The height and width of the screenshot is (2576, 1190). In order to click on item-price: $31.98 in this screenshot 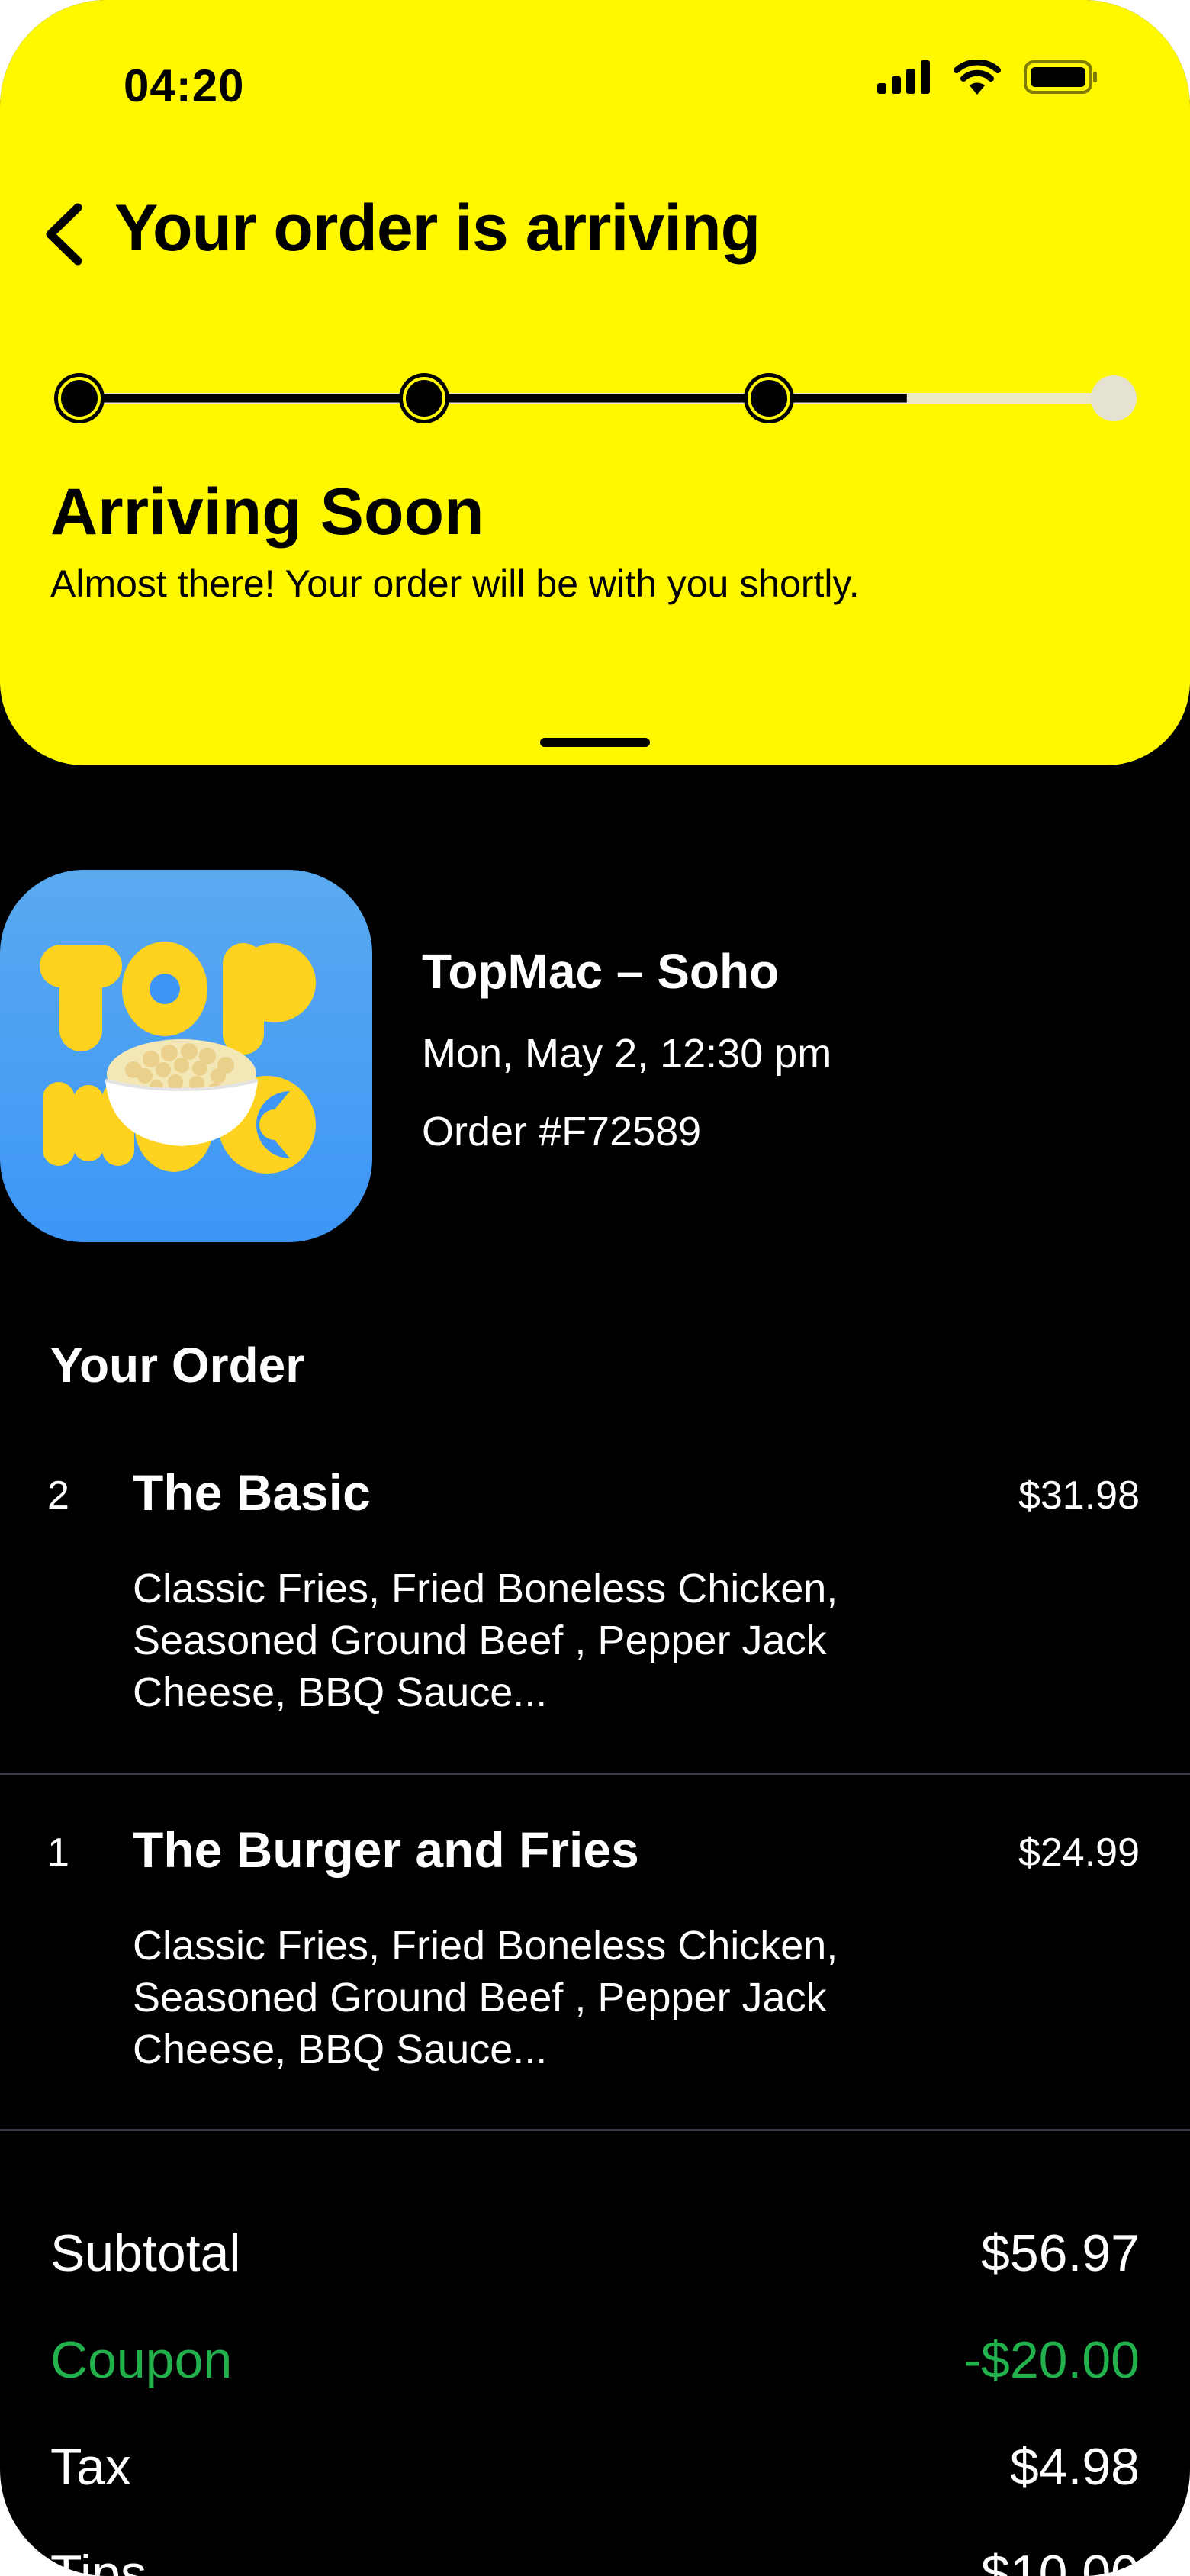, I will do `click(1079, 1495)`.